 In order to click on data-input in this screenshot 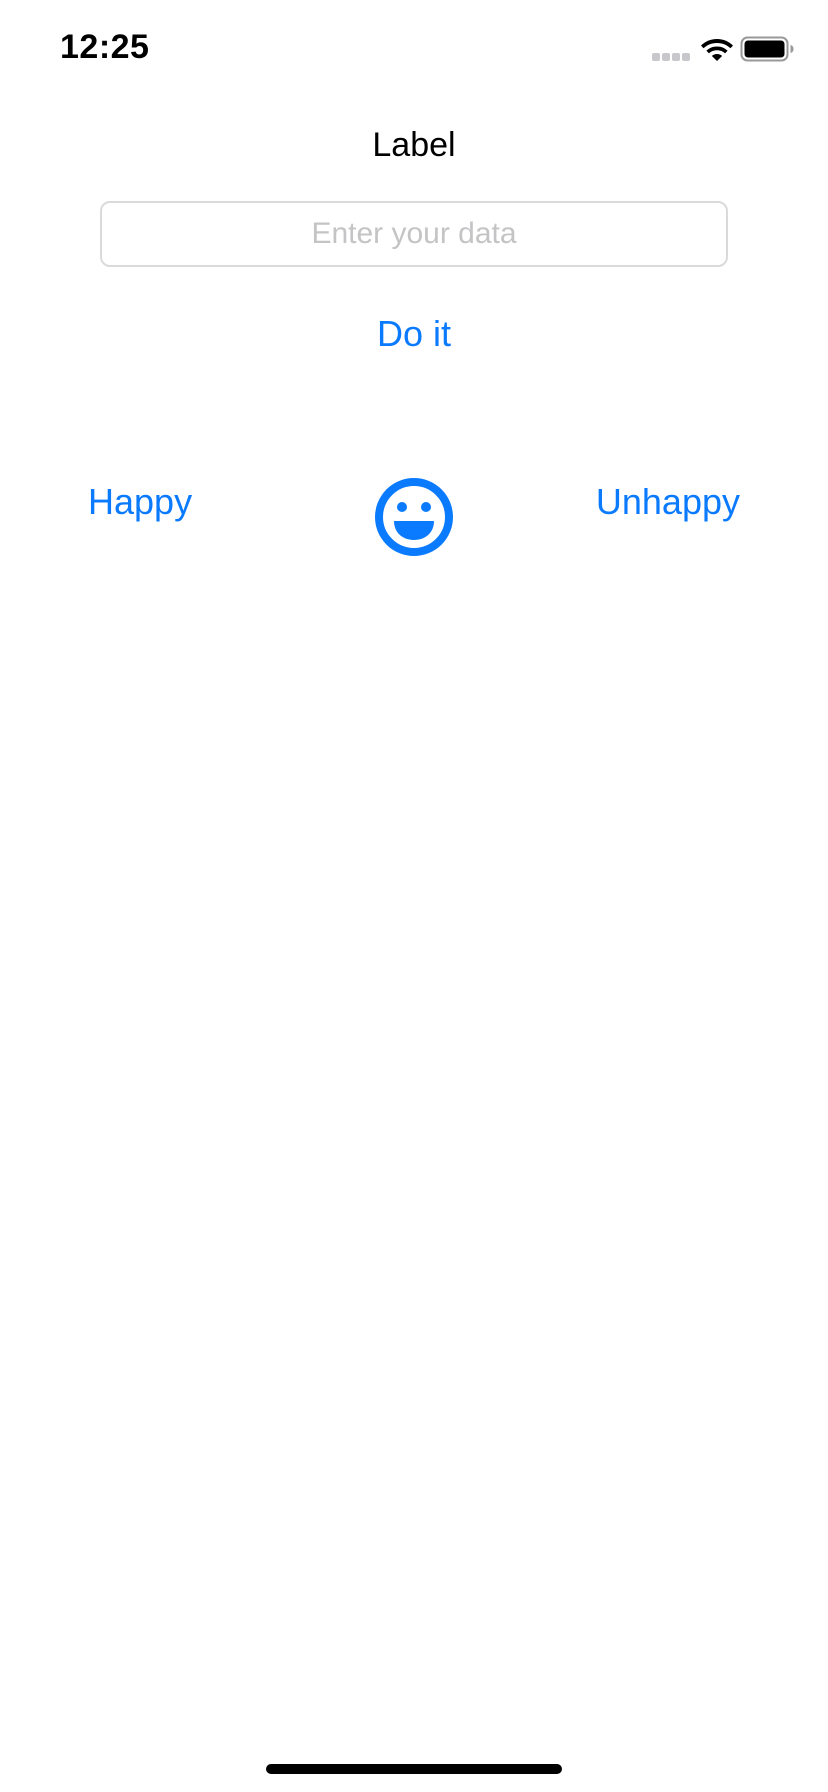, I will do `click(414, 234)`.